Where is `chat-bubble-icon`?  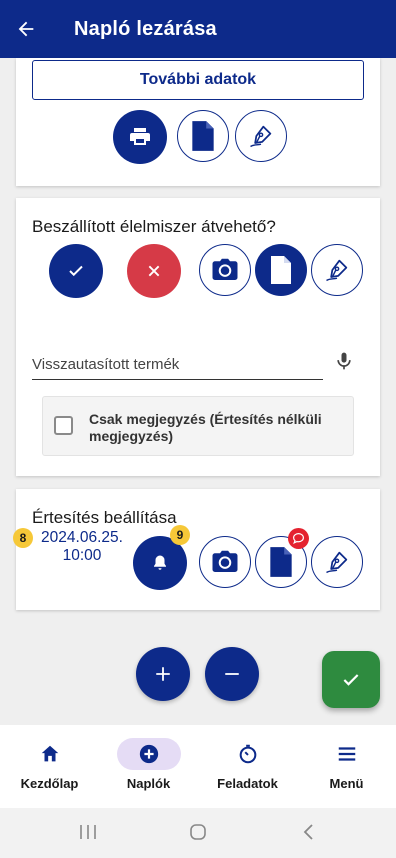
chat-bubble-icon is located at coordinates (298, 538).